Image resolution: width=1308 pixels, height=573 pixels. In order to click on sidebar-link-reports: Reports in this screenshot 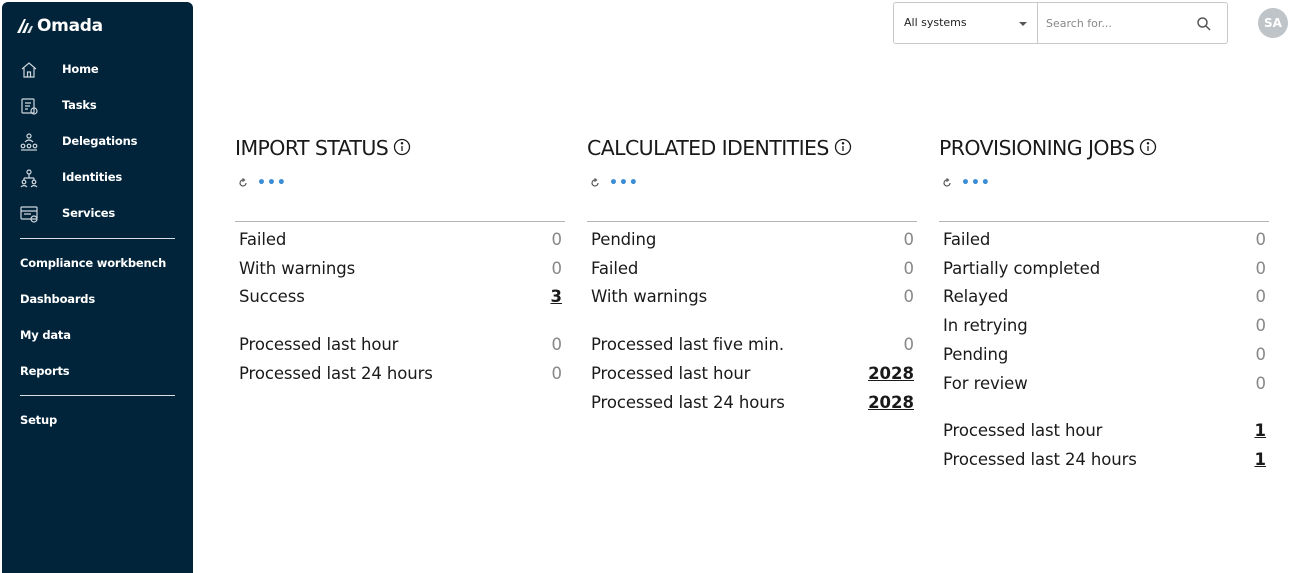, I will do `click(45, 371)`.